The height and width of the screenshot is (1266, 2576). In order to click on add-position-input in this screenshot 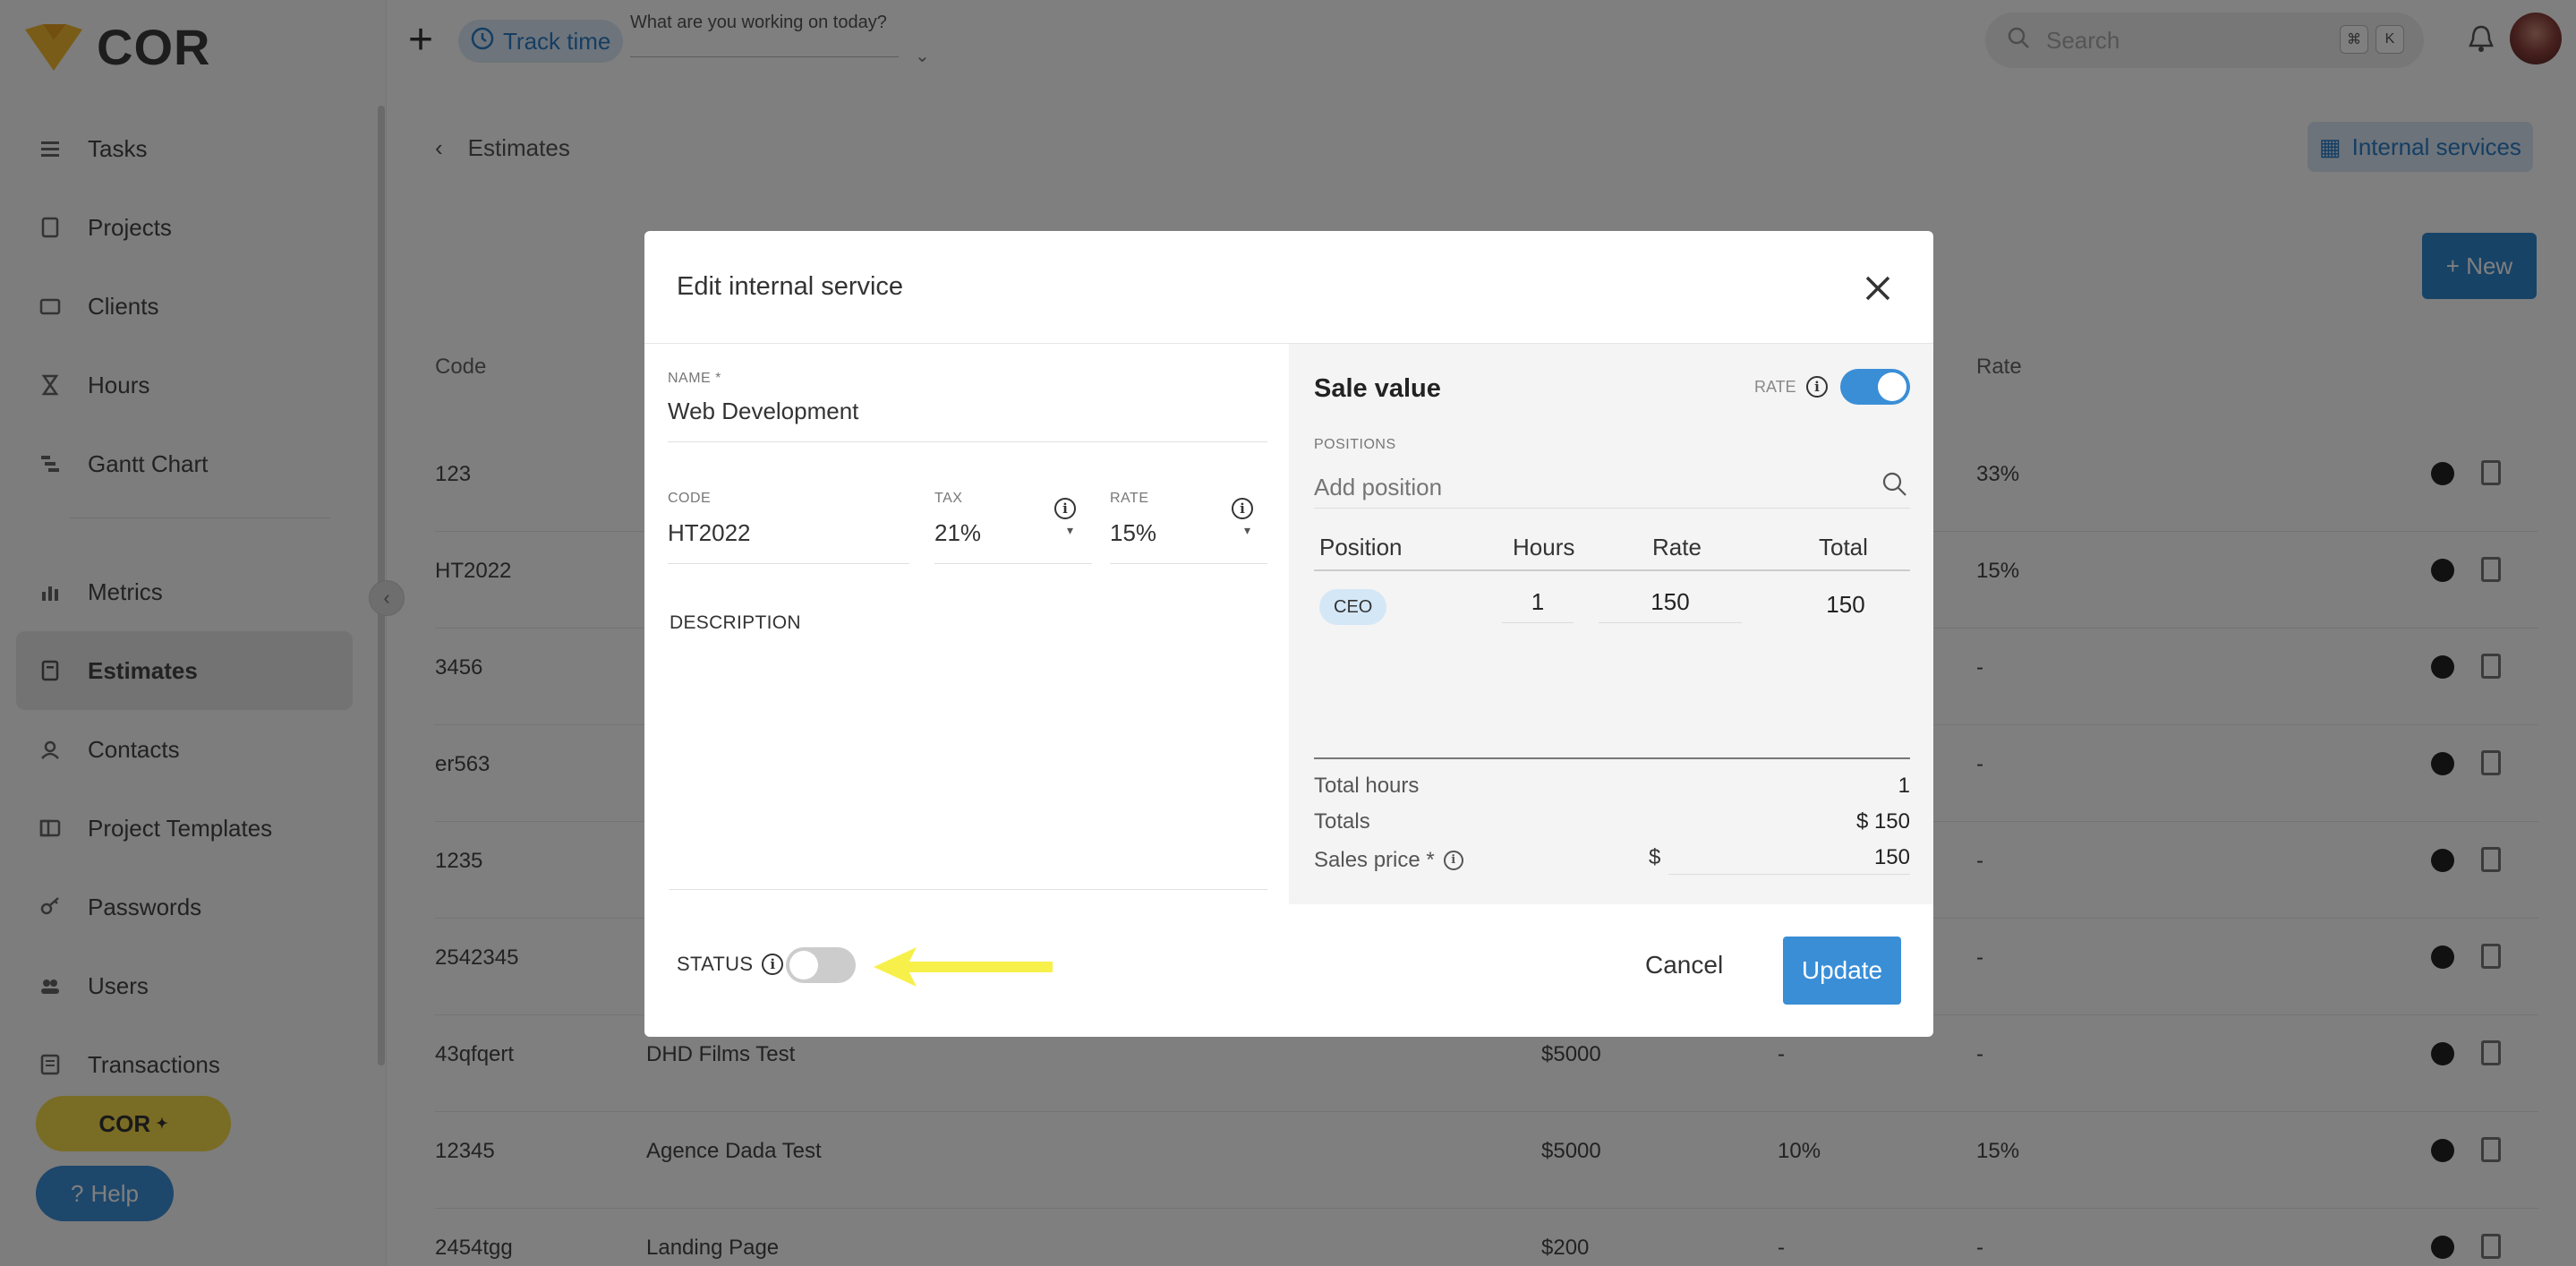, I will do `click(1612, 488)`.